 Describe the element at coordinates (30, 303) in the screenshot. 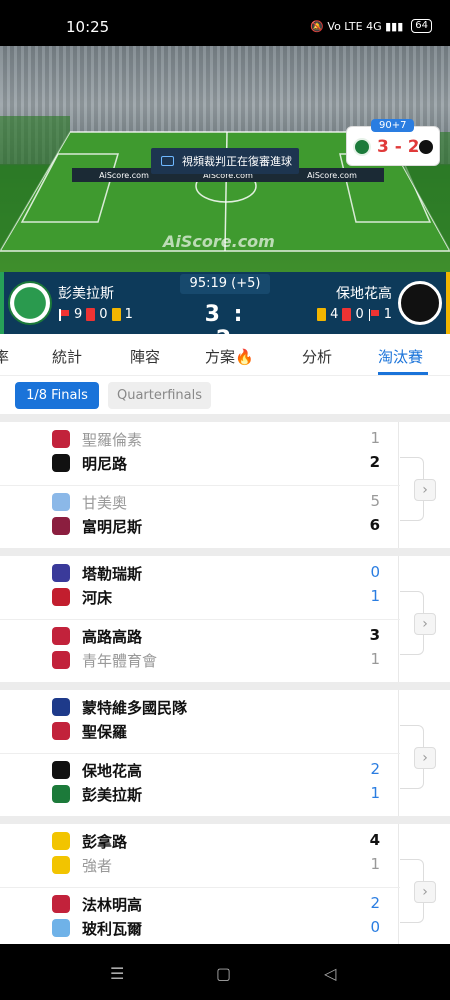

I see `home-team-crest-icon` at that location.